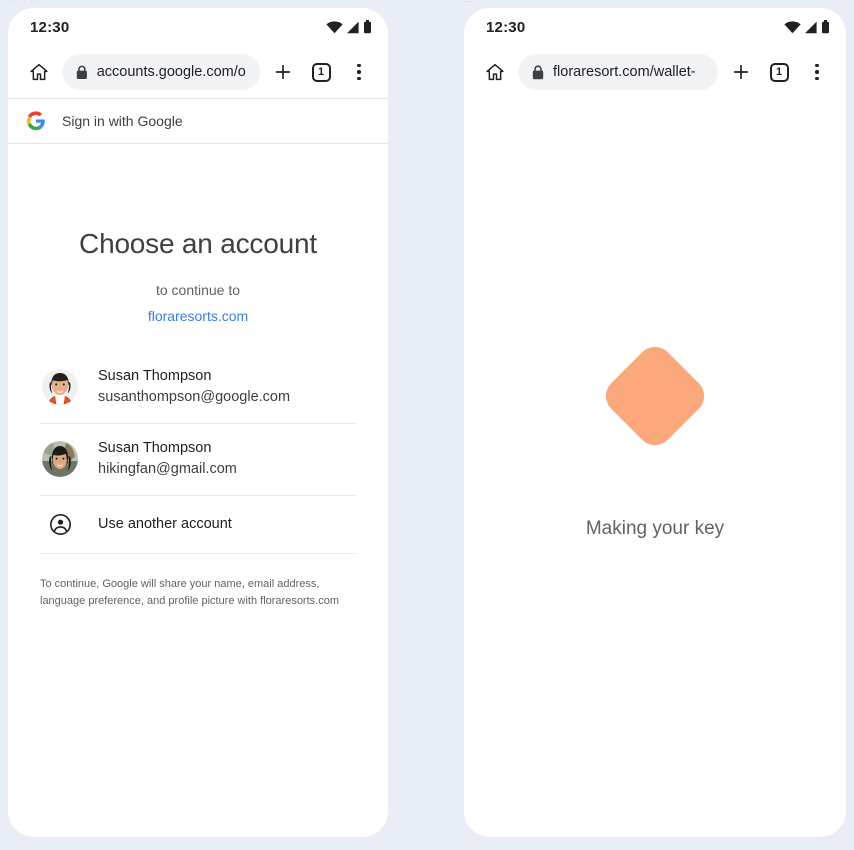 The height and width of the screenshot is (850, 854). What do you see at coordinates (198, 243) in the screenshot?
I see `page-title: Choose an account` at bounding box center [198, 243].